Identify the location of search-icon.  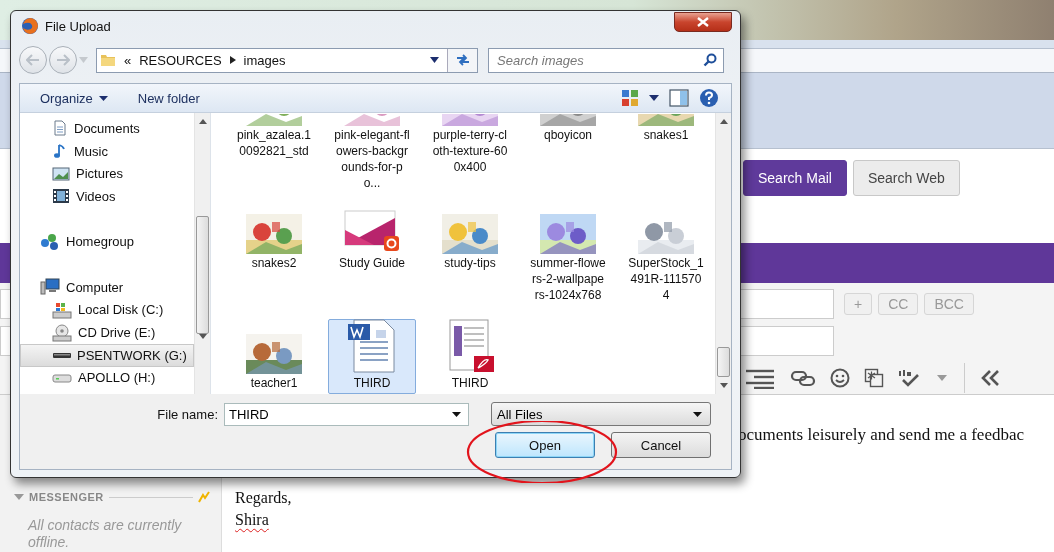
(710, 59).